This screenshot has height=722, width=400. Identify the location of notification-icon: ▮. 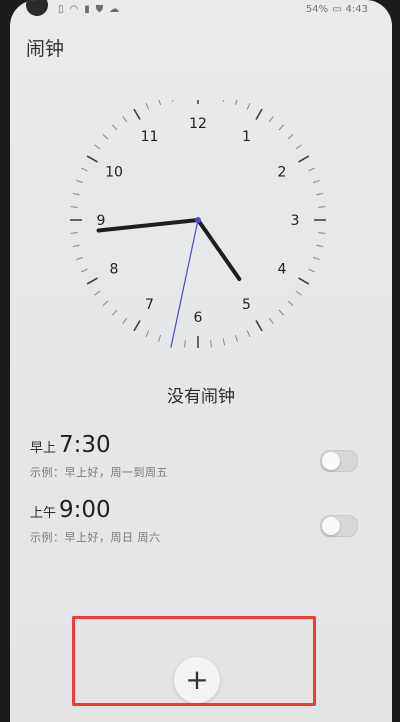
(87, 9).